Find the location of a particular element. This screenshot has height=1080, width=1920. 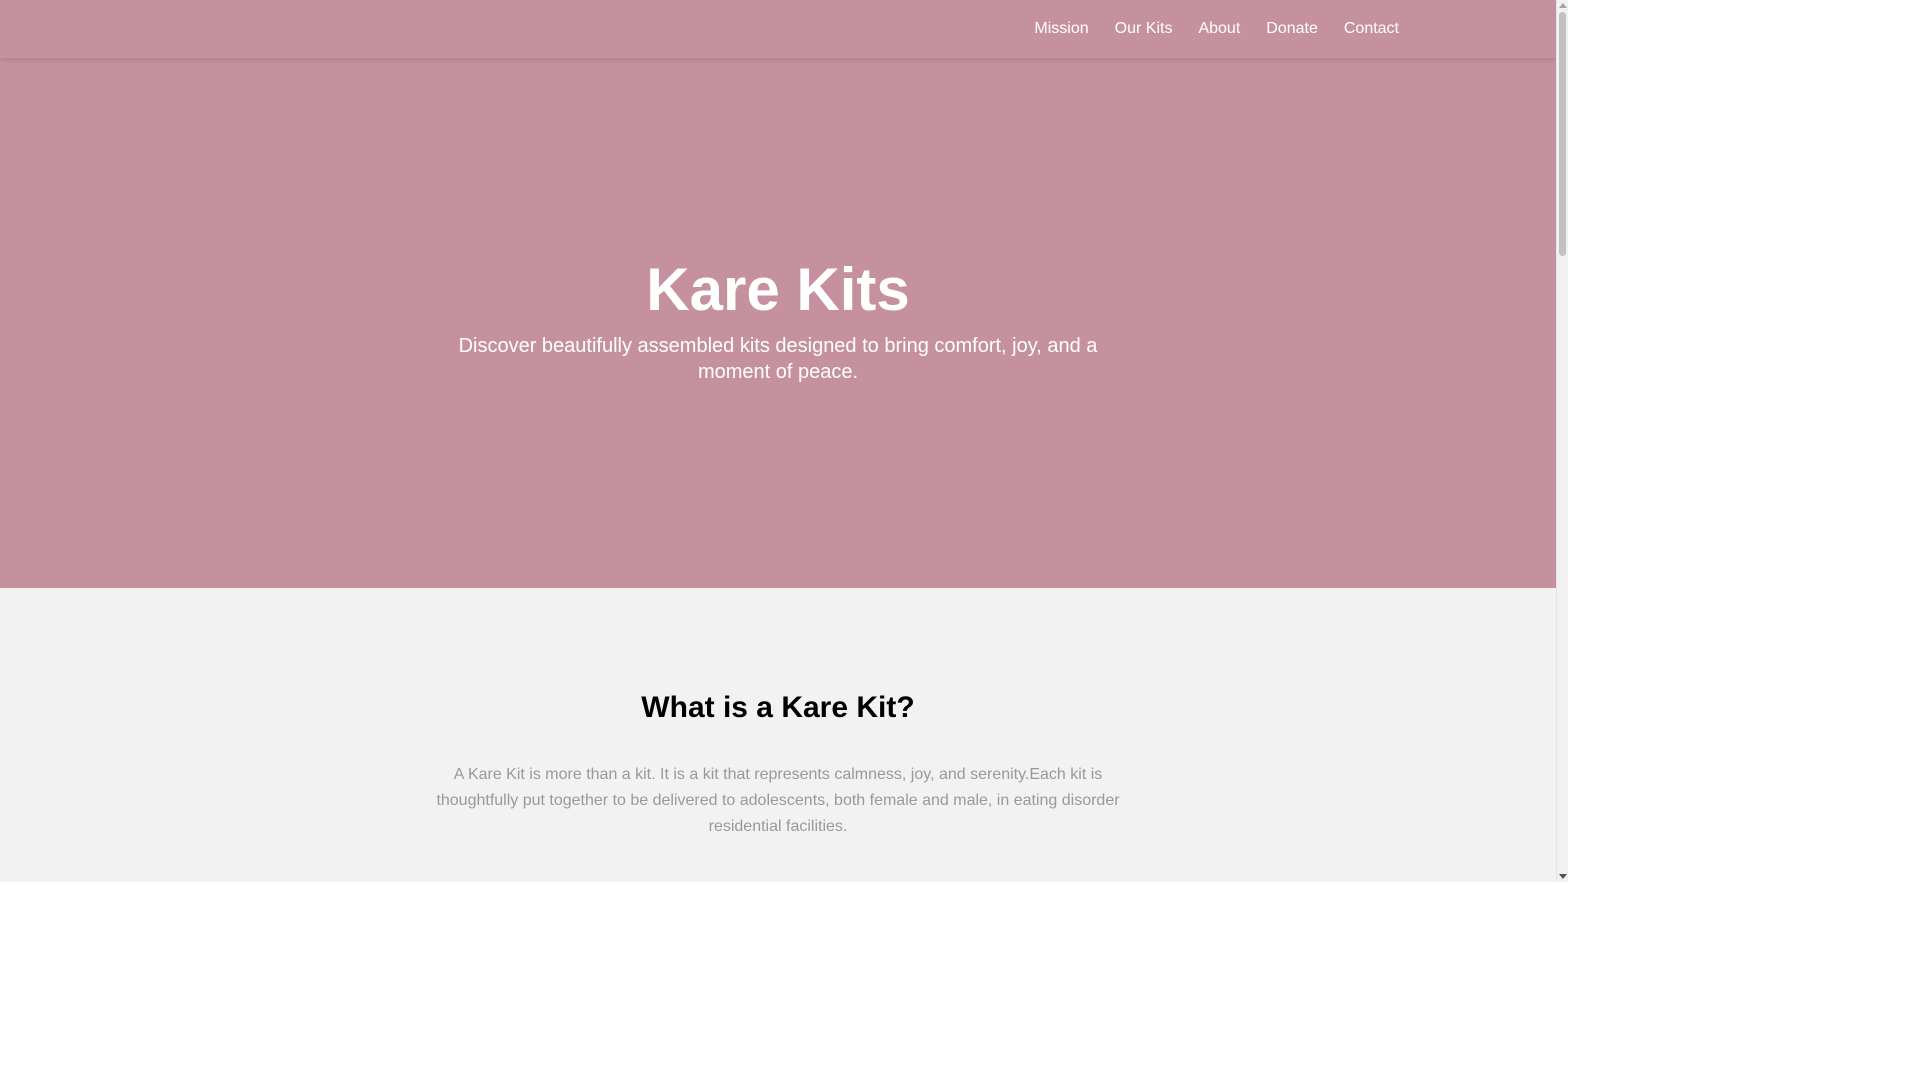

nav-link-donate: Donate is located at coordinates (1292, 29).